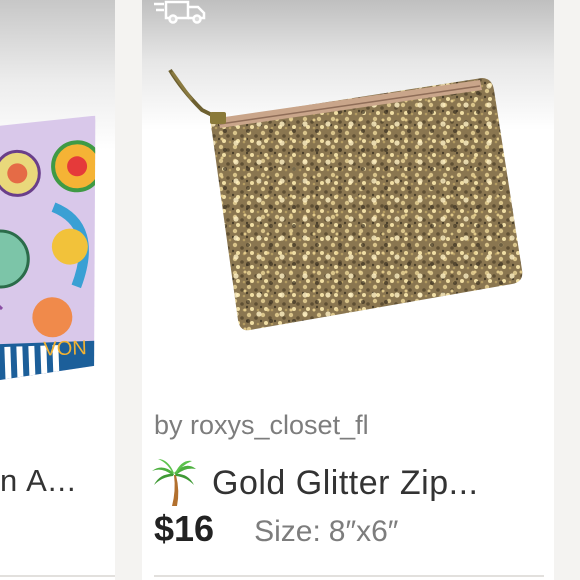 This screenshot has height=580, width=580. What do you see at coordinates (174, 482) in the screenshot?
I see `palm-tree-icon` at bounding box center [174, 482].